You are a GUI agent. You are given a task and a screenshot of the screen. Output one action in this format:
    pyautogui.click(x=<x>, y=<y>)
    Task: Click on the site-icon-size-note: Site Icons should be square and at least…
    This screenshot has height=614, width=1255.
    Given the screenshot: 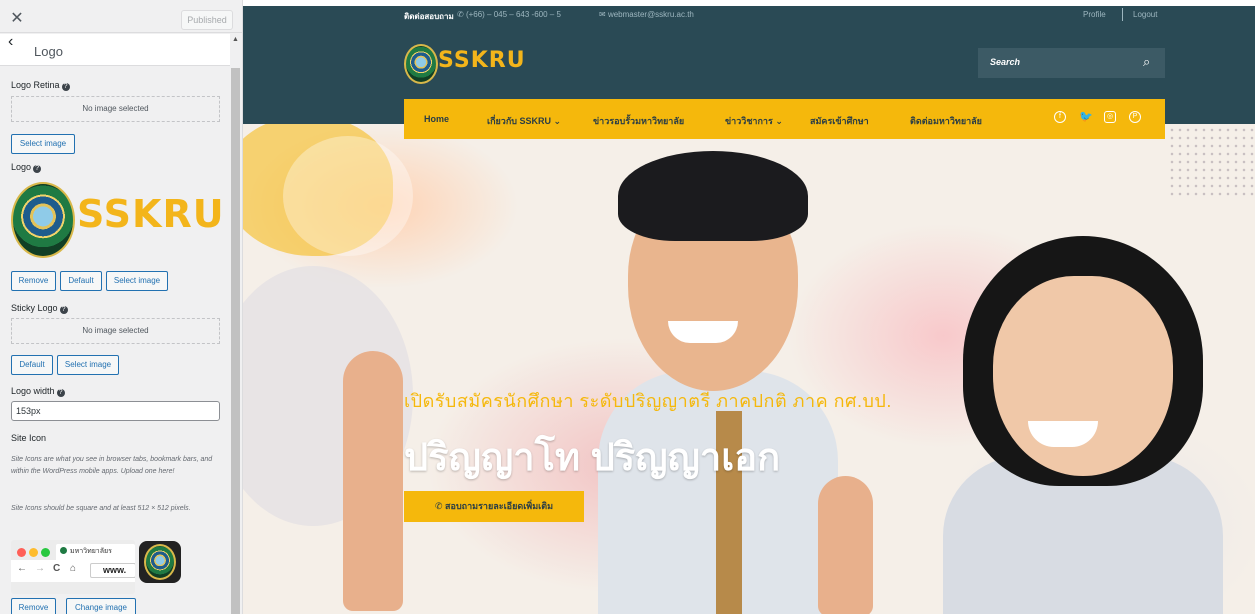 What is the action you would take?
    pyautogui.click(x=101, y=508)
    